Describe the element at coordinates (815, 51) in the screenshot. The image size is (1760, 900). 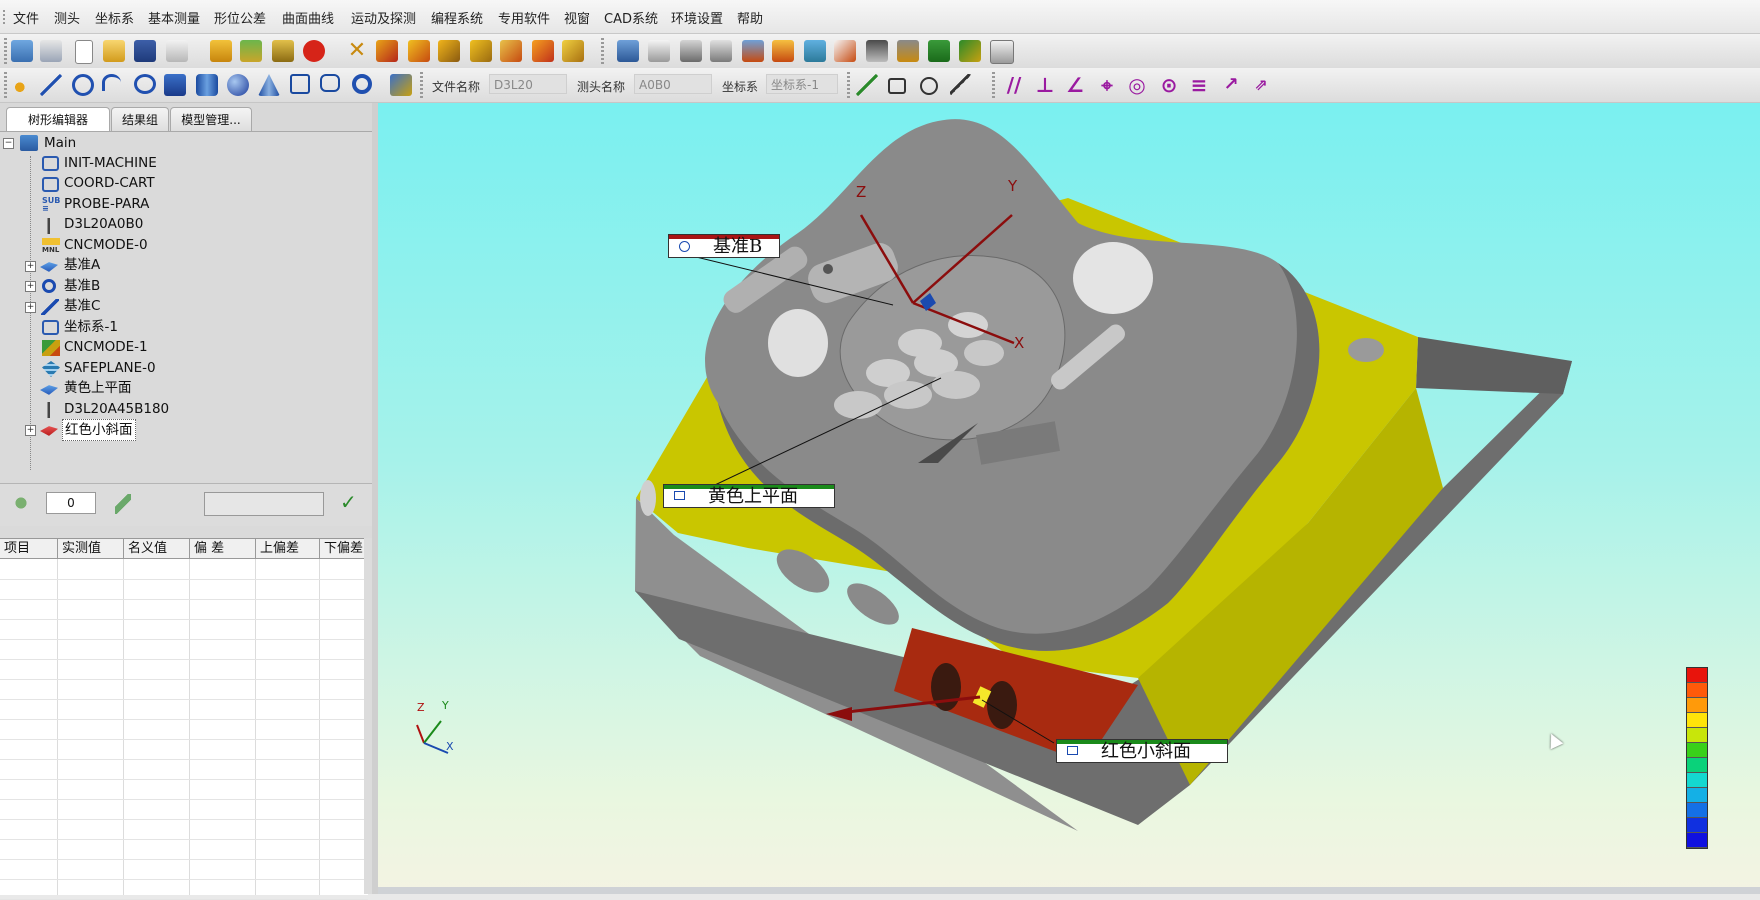
I see `layers-icon` at that location.